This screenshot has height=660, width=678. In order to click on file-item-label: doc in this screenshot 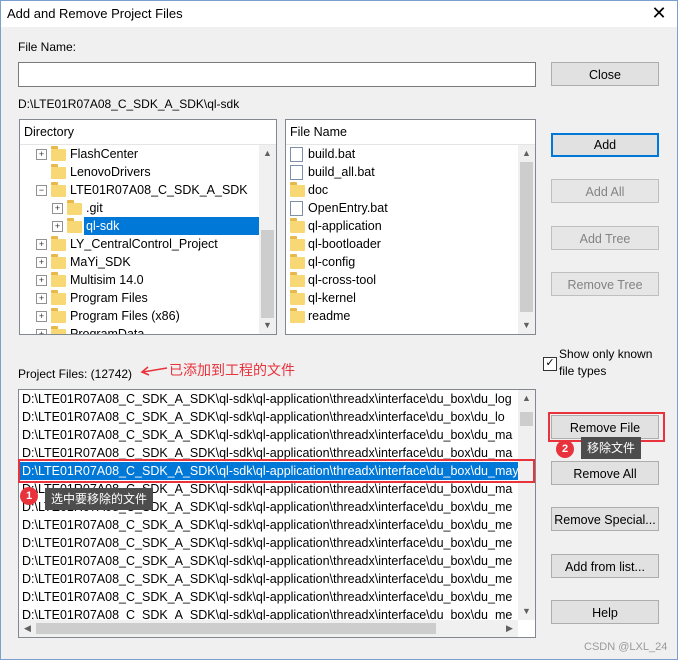, I will do `click(318, 190)`.